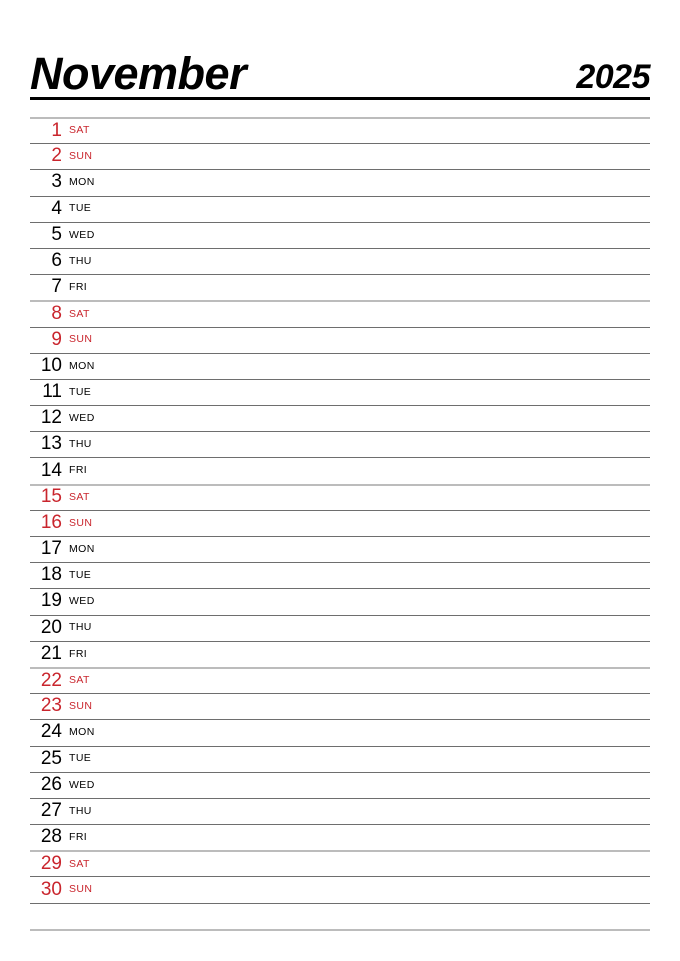  I want to click on day-row: 28 FRI, so click(340, 837).